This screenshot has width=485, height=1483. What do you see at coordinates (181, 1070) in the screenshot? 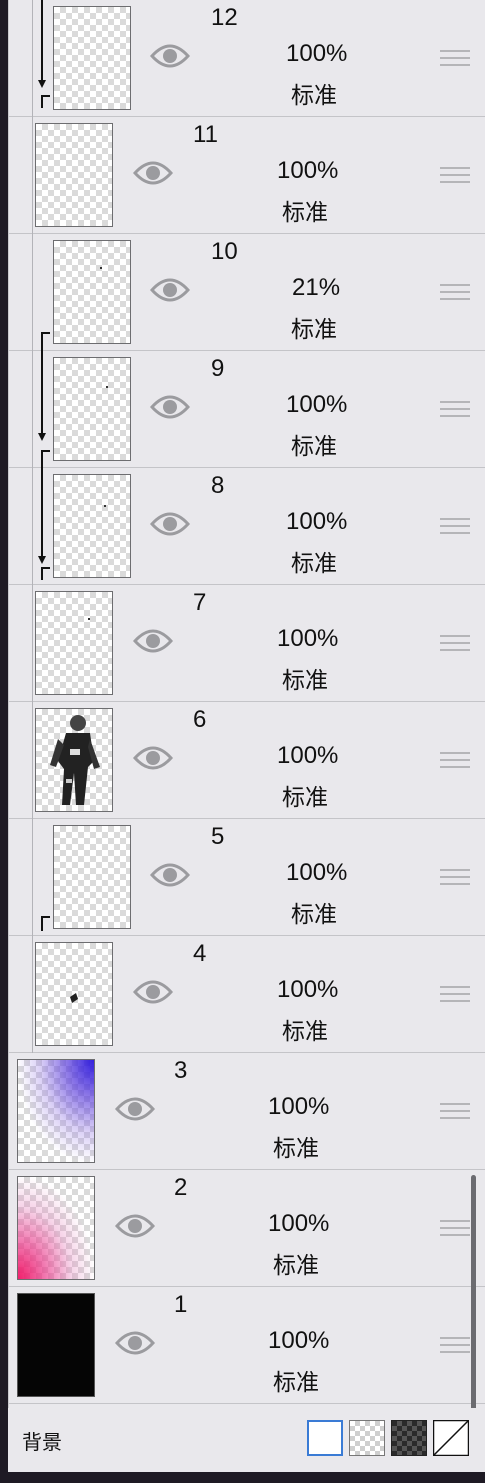
I see `layer-number: 3` at bounding box center [181, 1070].